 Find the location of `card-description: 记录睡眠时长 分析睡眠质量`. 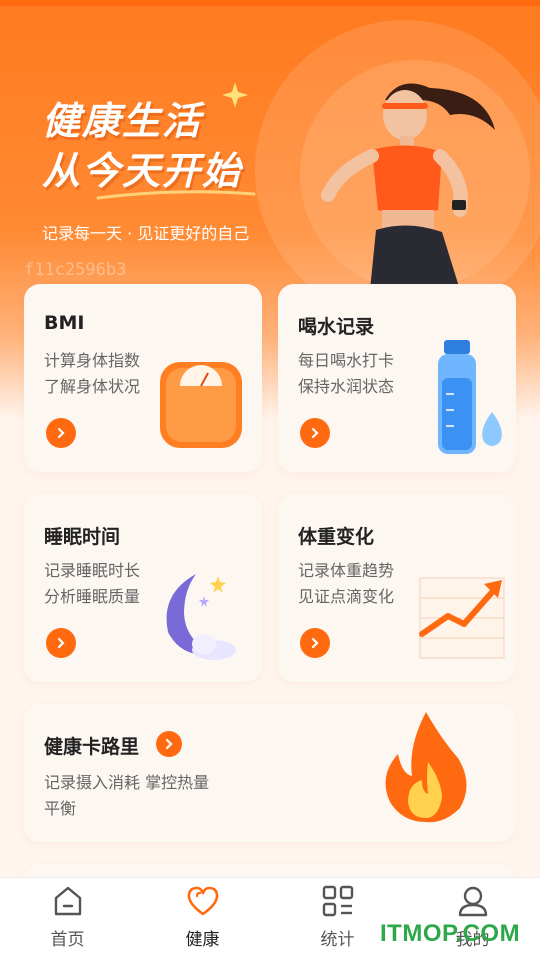

card-description: 记录睡眠时长 分析睡眠质量 is located at coordinates (92, 584).